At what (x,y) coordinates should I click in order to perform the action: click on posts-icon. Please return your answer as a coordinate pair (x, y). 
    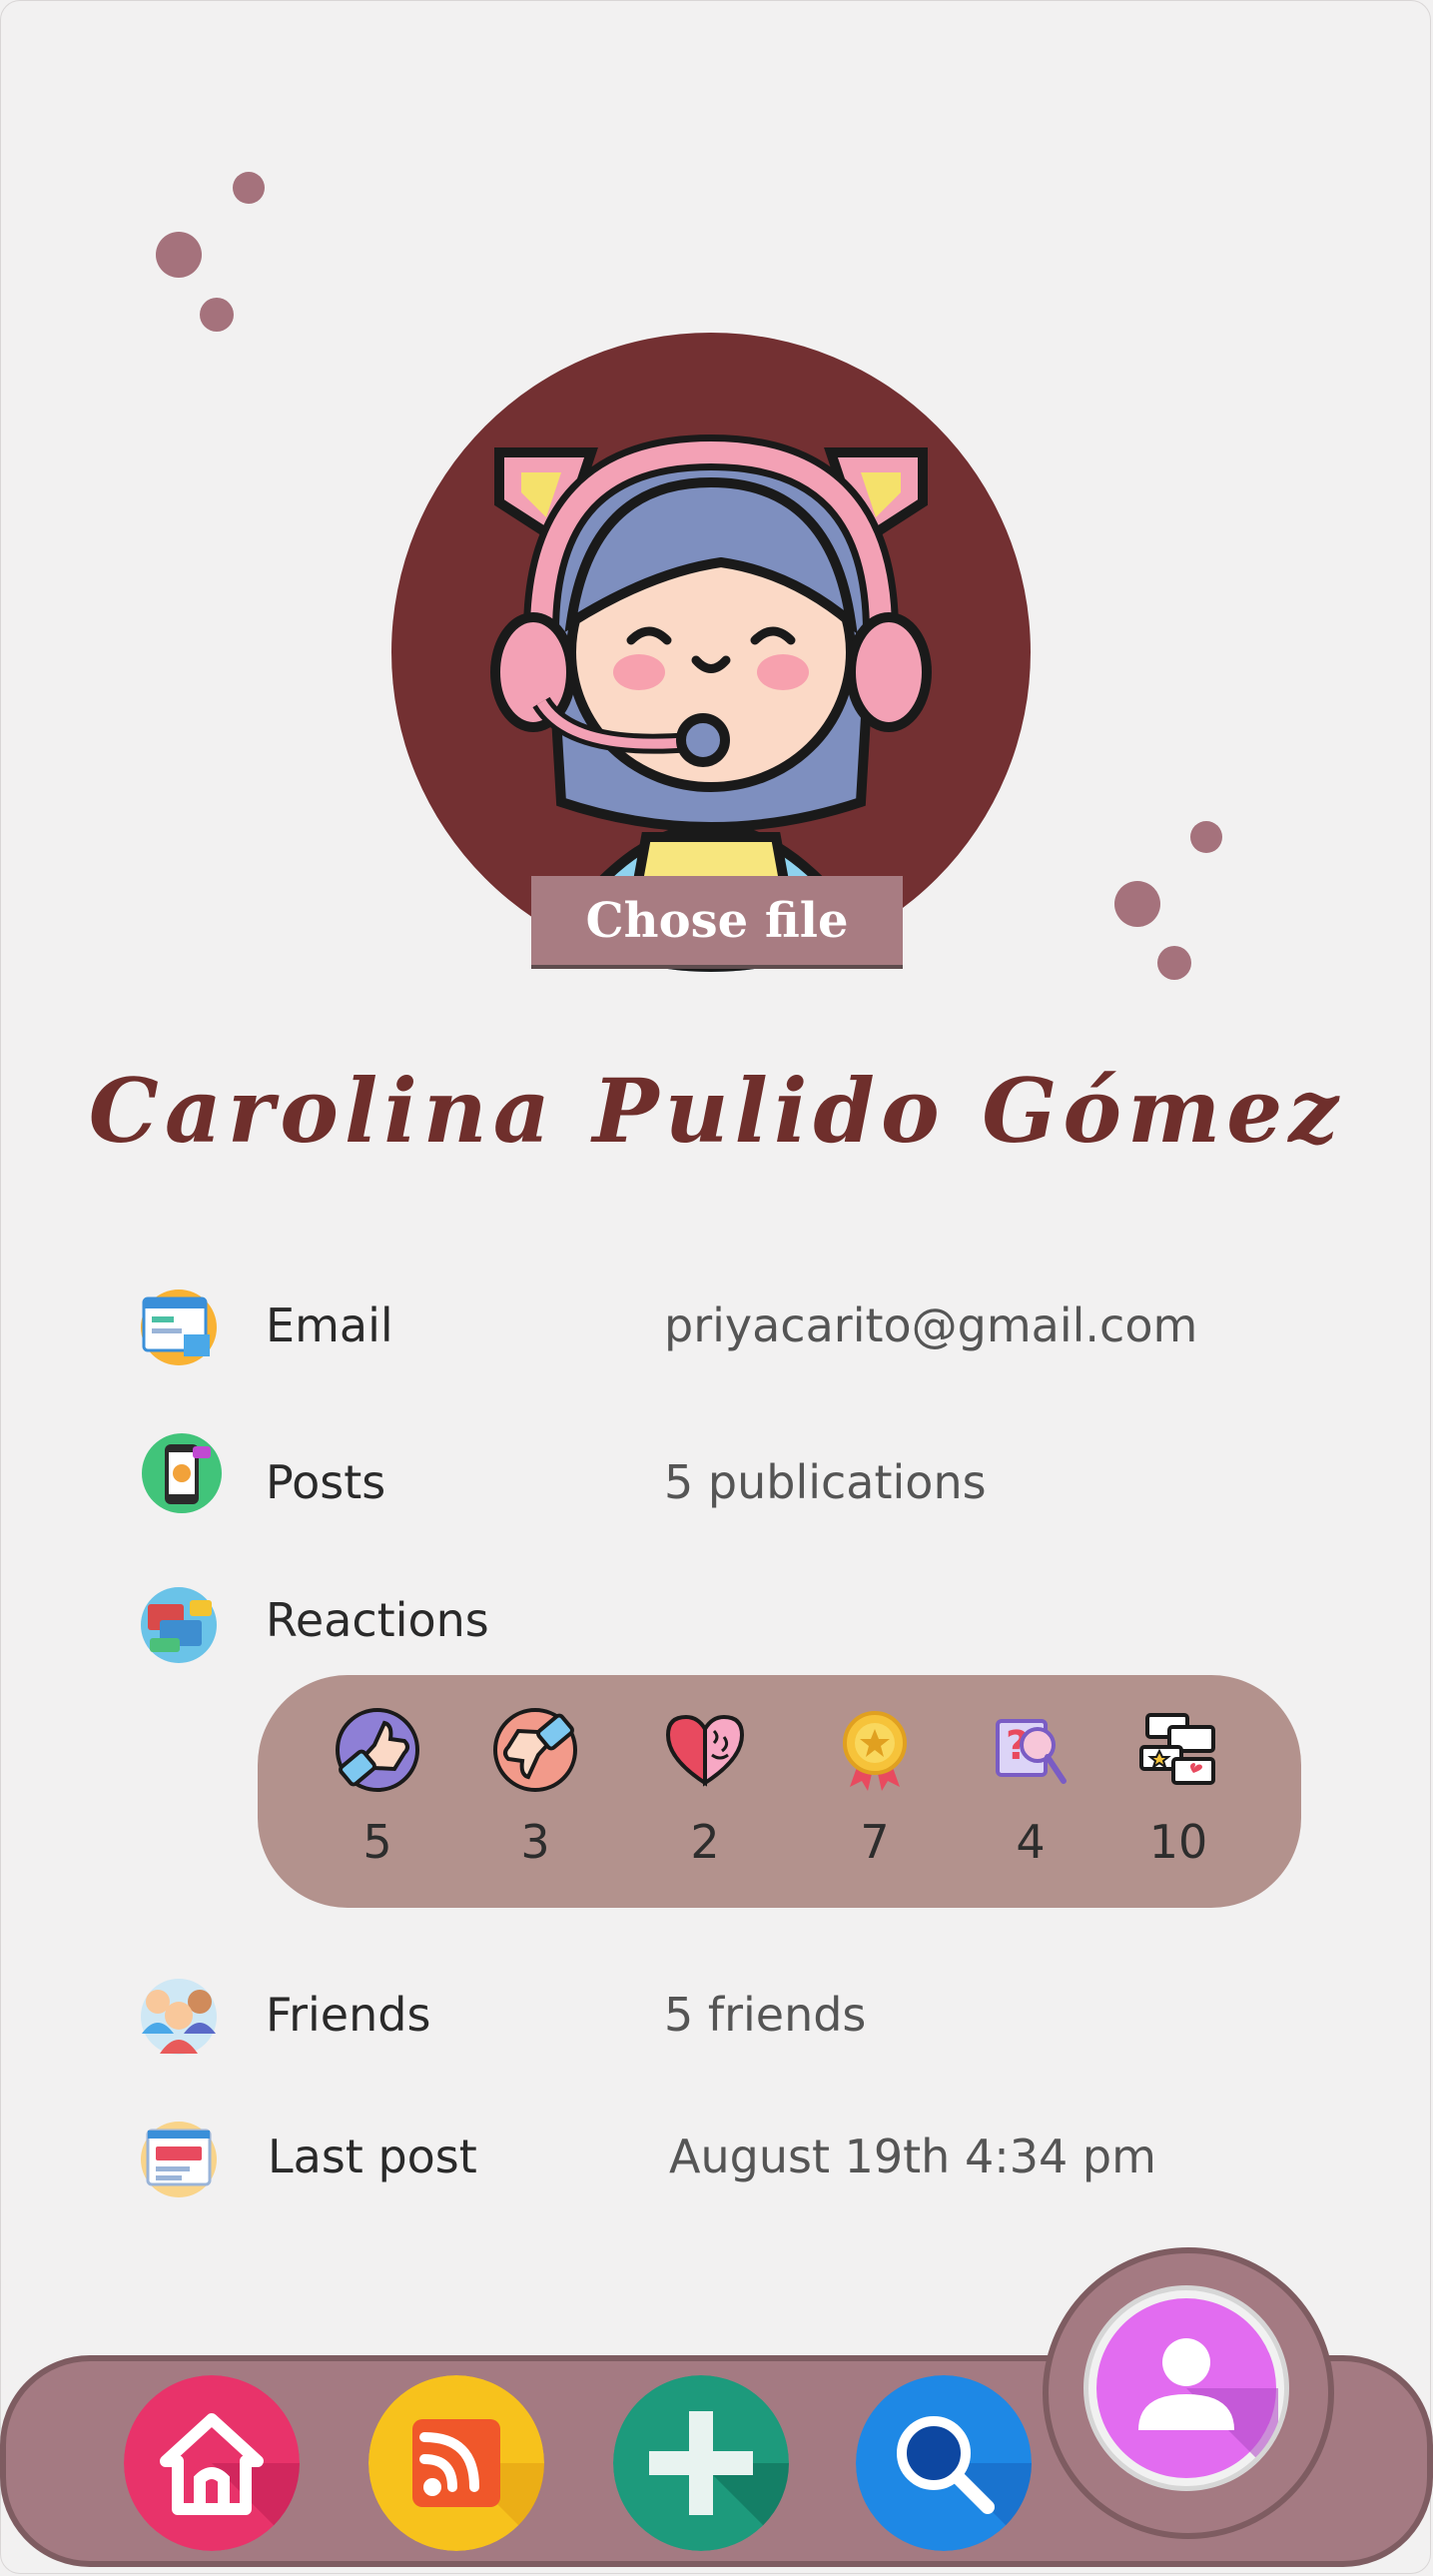
    Looking at the image, I should click on (182, 1473).